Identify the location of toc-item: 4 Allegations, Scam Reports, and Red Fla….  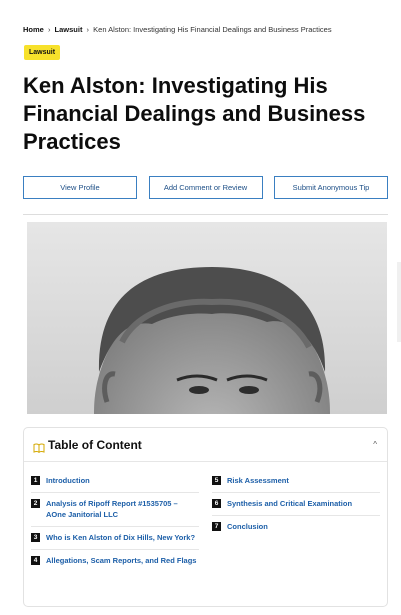
(115, 561).